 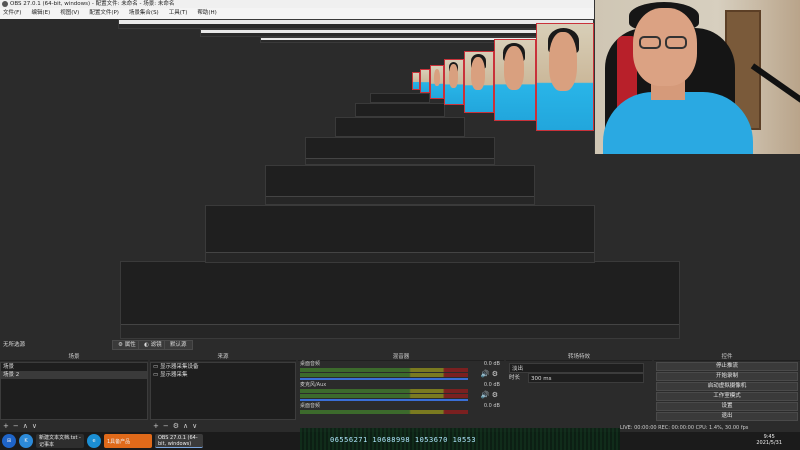 What do you see at coordinates (9, 441) in the screenshot?
I see `start-button: ⊞` at bounding box center [9, 441].